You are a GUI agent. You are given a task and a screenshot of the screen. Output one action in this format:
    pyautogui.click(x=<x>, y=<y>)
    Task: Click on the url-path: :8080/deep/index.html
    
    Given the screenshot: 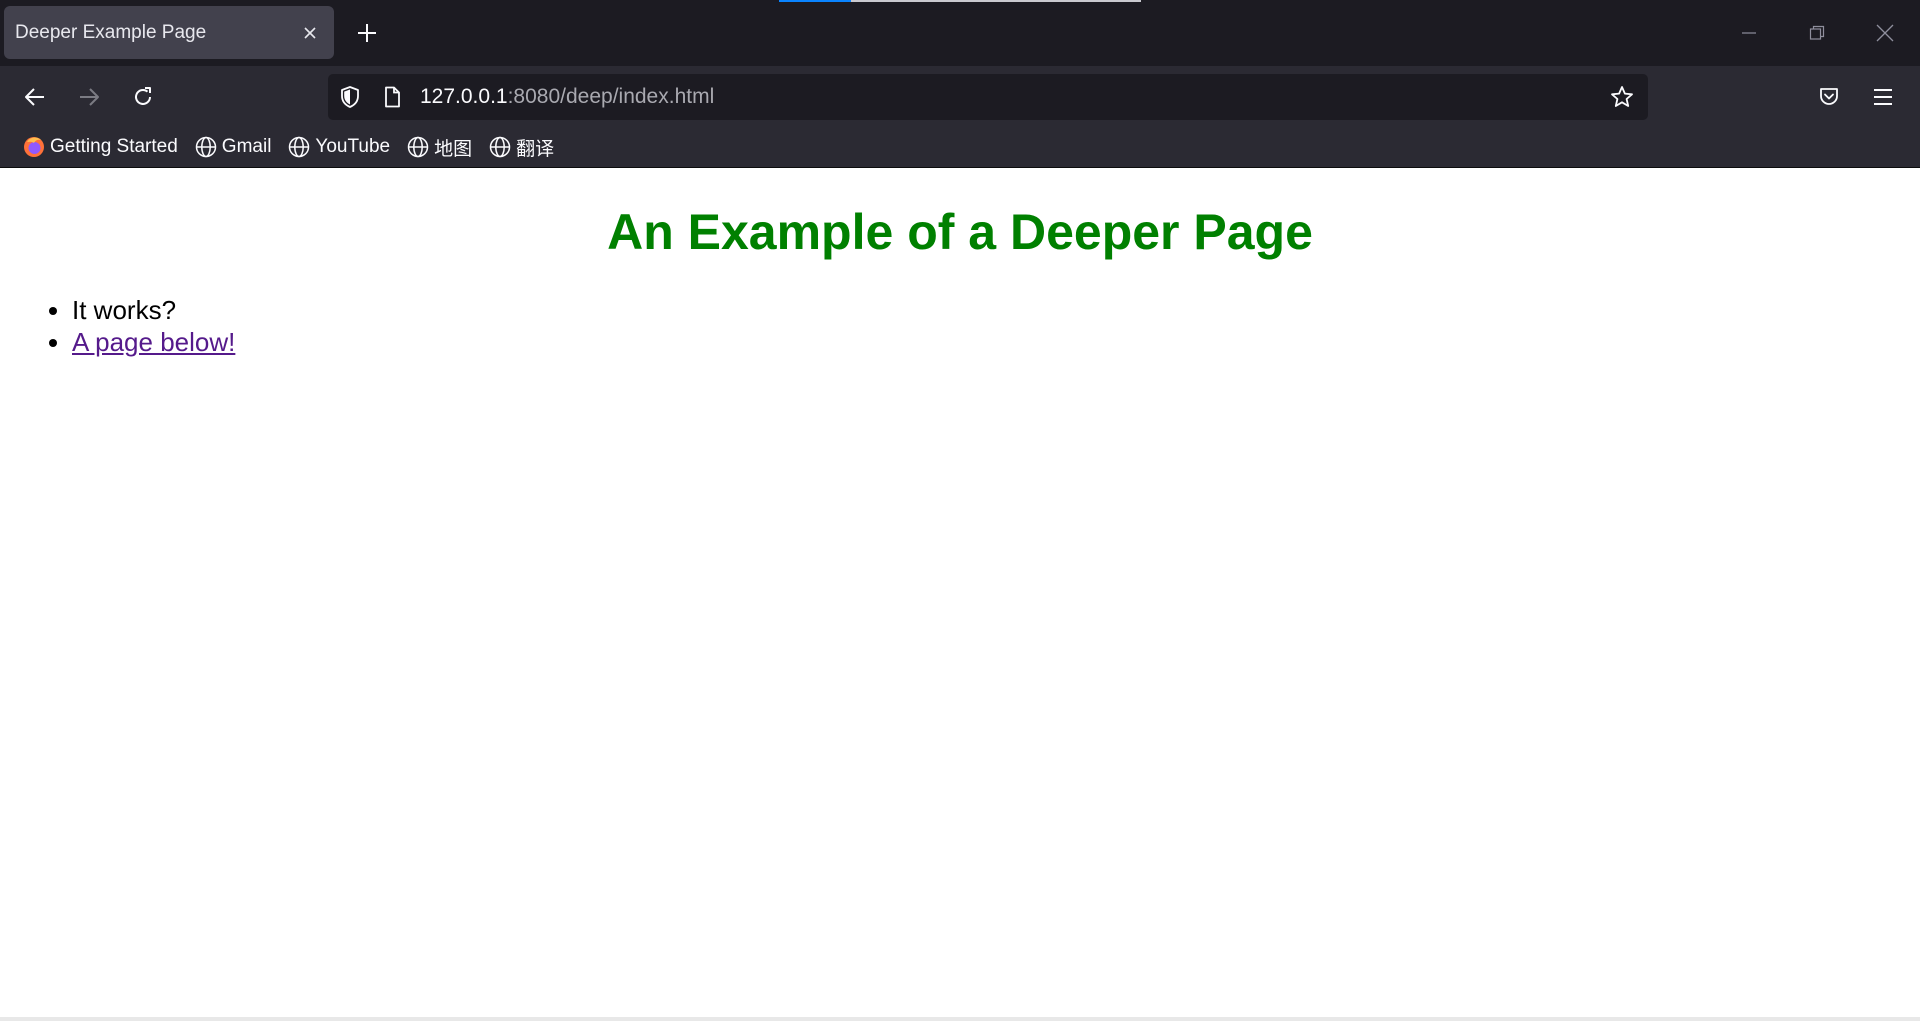 What is the action you would take?
    pyautogui.click(x=611, y=96)
    